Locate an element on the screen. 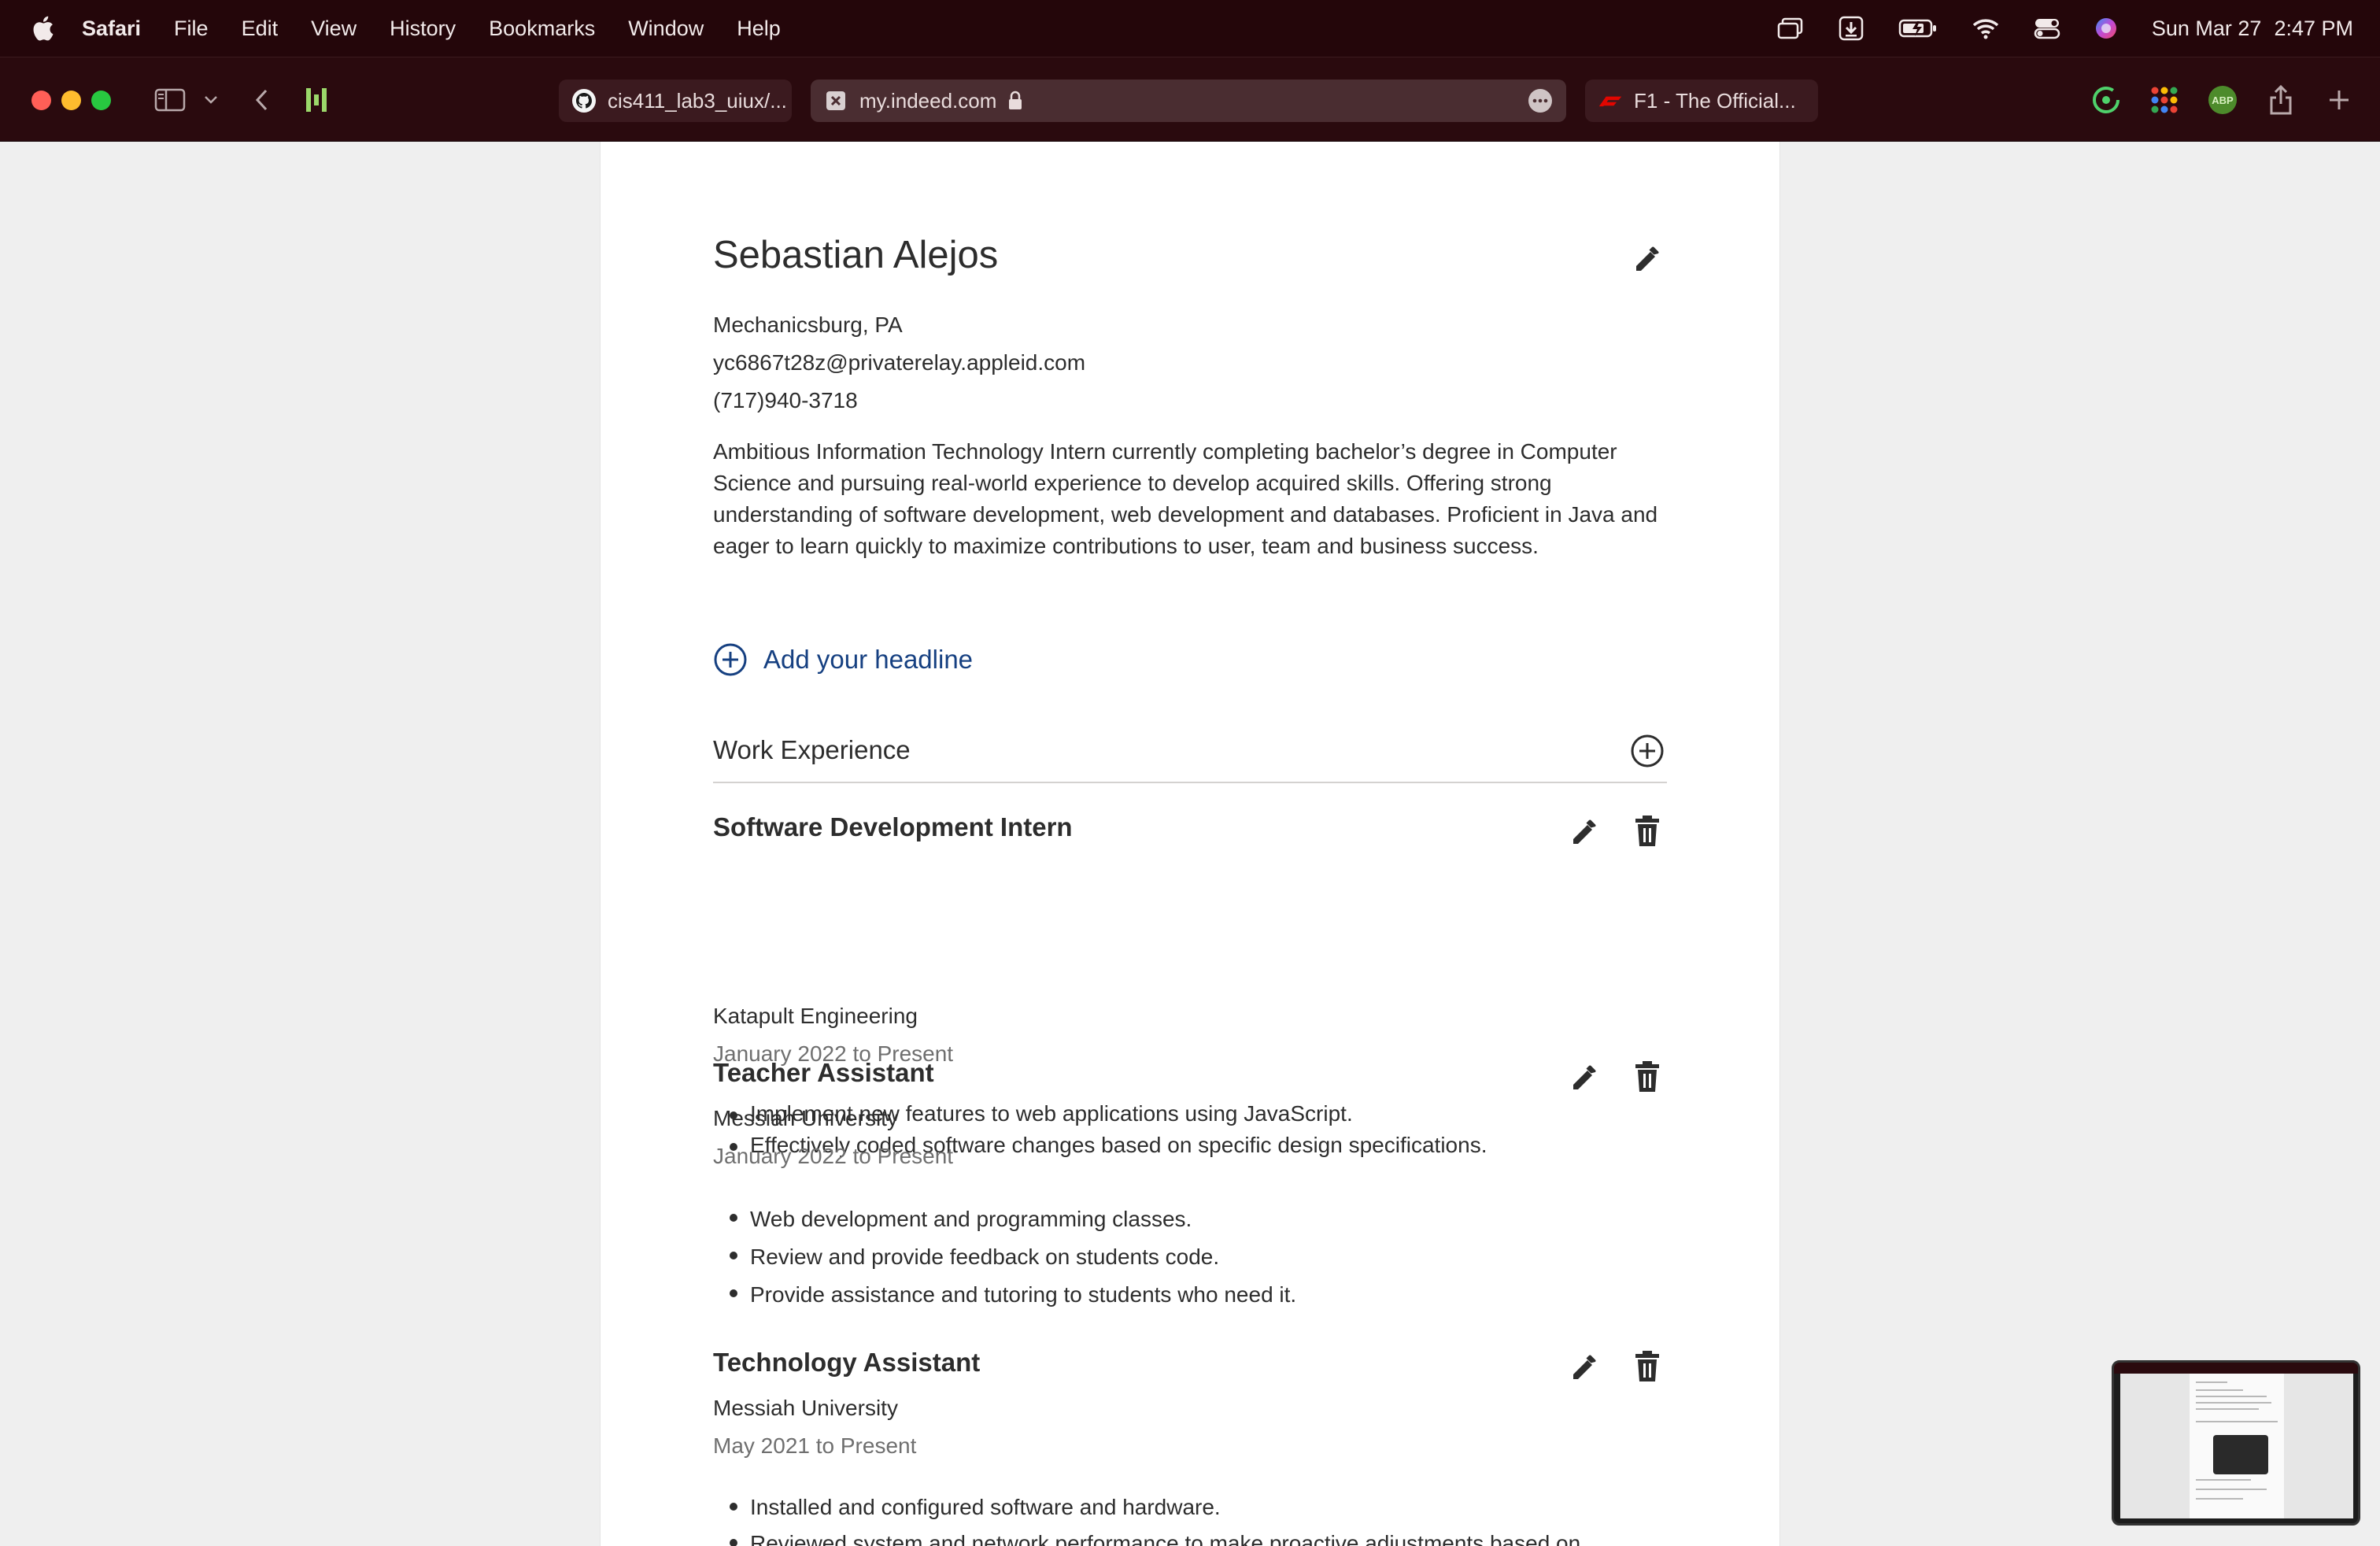 Image resolution: width=2380 pixels, height=1546 pixels. job-dates: May 2021 to Present is located at coordinates (815, 1445).